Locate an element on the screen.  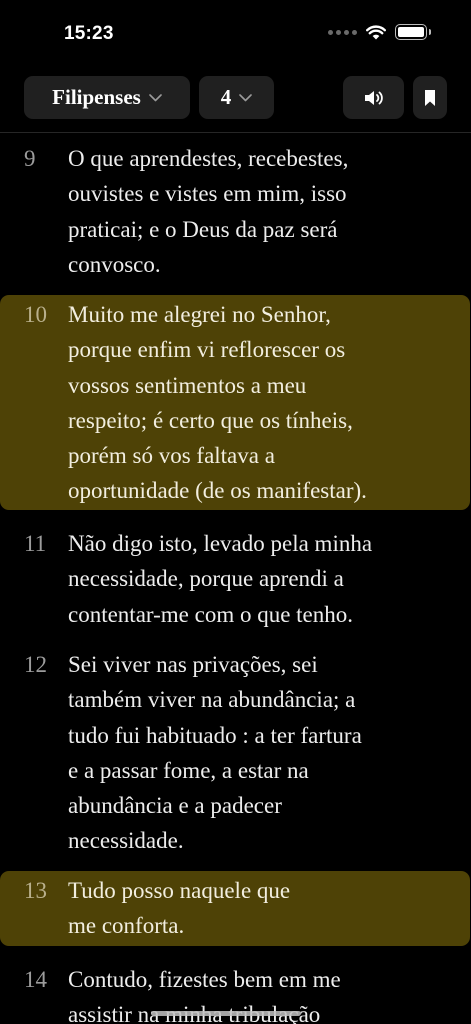
status-bar: 15:23 is located at coordinates (235, 30).